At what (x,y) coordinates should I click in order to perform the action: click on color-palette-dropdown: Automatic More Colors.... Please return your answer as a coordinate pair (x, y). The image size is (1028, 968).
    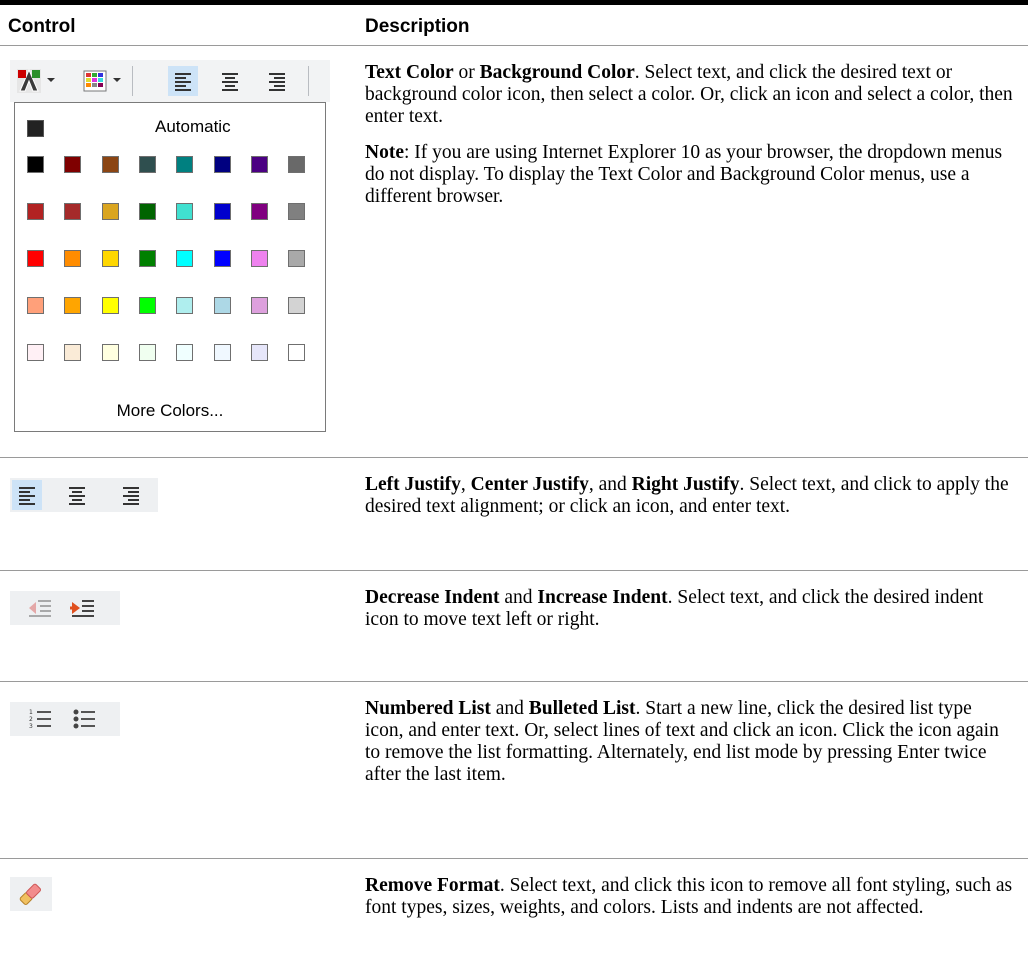
    Looking at the image, I should click on (170, 267).